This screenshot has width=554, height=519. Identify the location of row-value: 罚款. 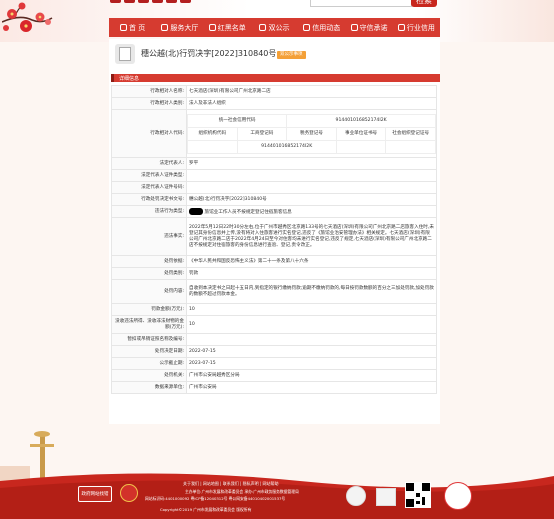
(311, 273).